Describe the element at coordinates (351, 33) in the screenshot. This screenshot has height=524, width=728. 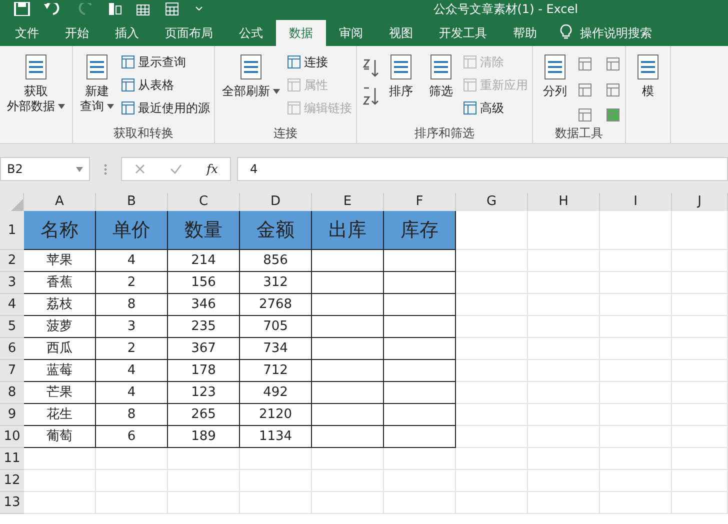
I see `ribbon-tab: 审阅` at that location.